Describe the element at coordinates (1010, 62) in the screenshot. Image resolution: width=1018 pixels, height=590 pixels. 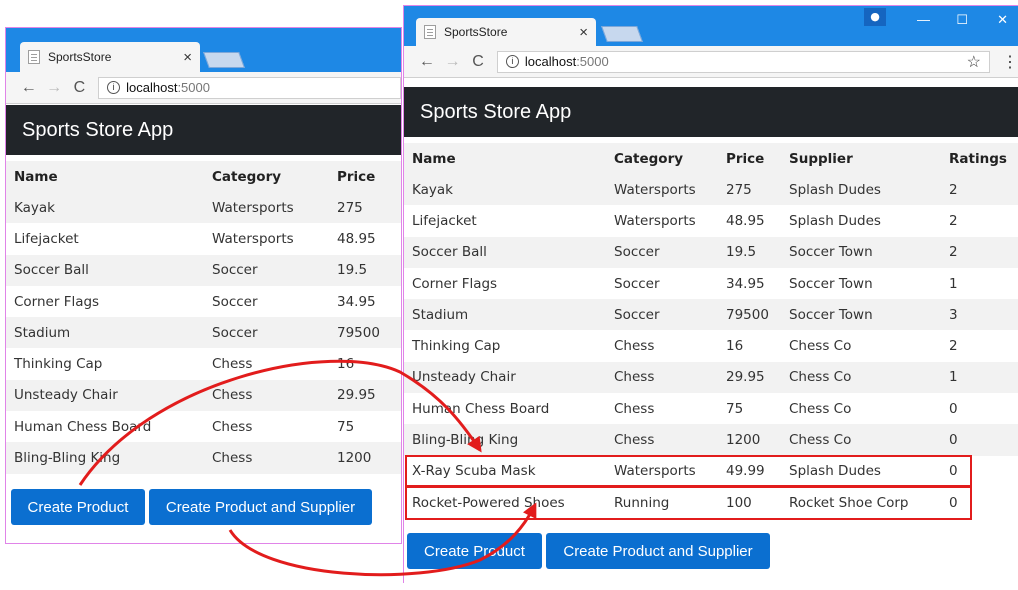
I see `kebab-menu-icon: ⋮` at that location.